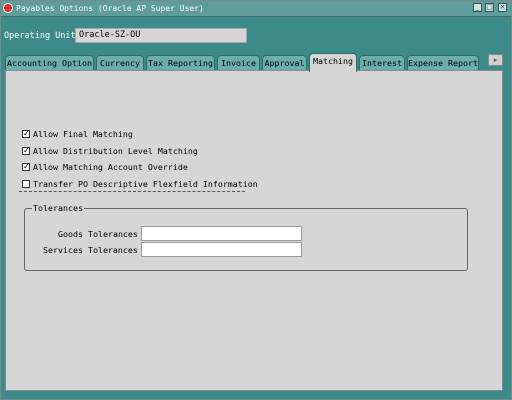 This screenshot has width=512, height=400. Describe the element at coordinates (284, 63) in the screenshot. I see `tab-approval: Approval` at that location.